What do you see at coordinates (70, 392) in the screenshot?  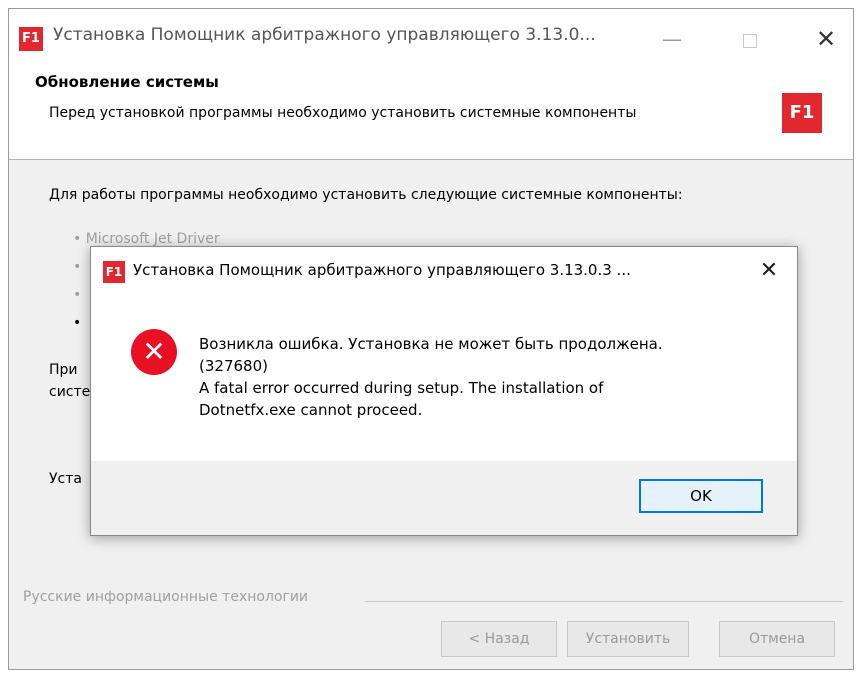 I see `note-line: систе` at bounding box center [70, 392].